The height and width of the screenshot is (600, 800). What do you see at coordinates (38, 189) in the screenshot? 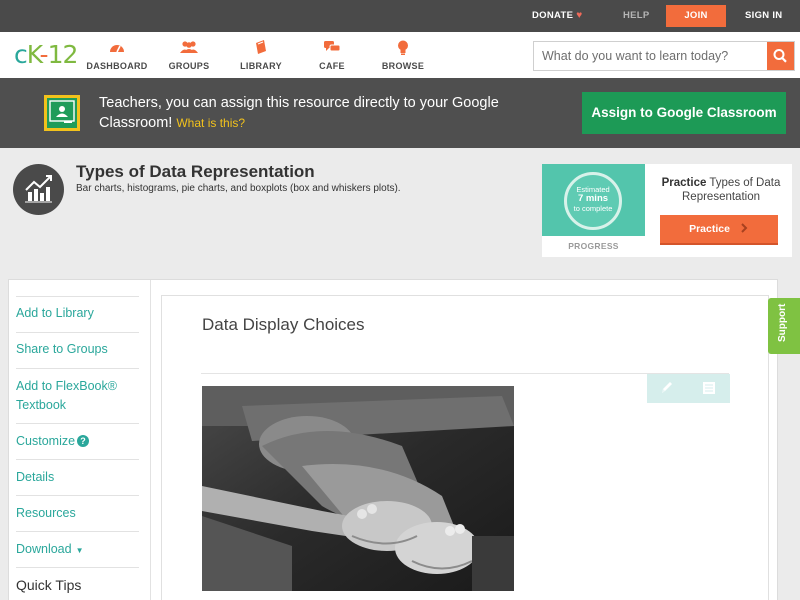
I see `chart-trend-icon` at bounding box center [38, 189].